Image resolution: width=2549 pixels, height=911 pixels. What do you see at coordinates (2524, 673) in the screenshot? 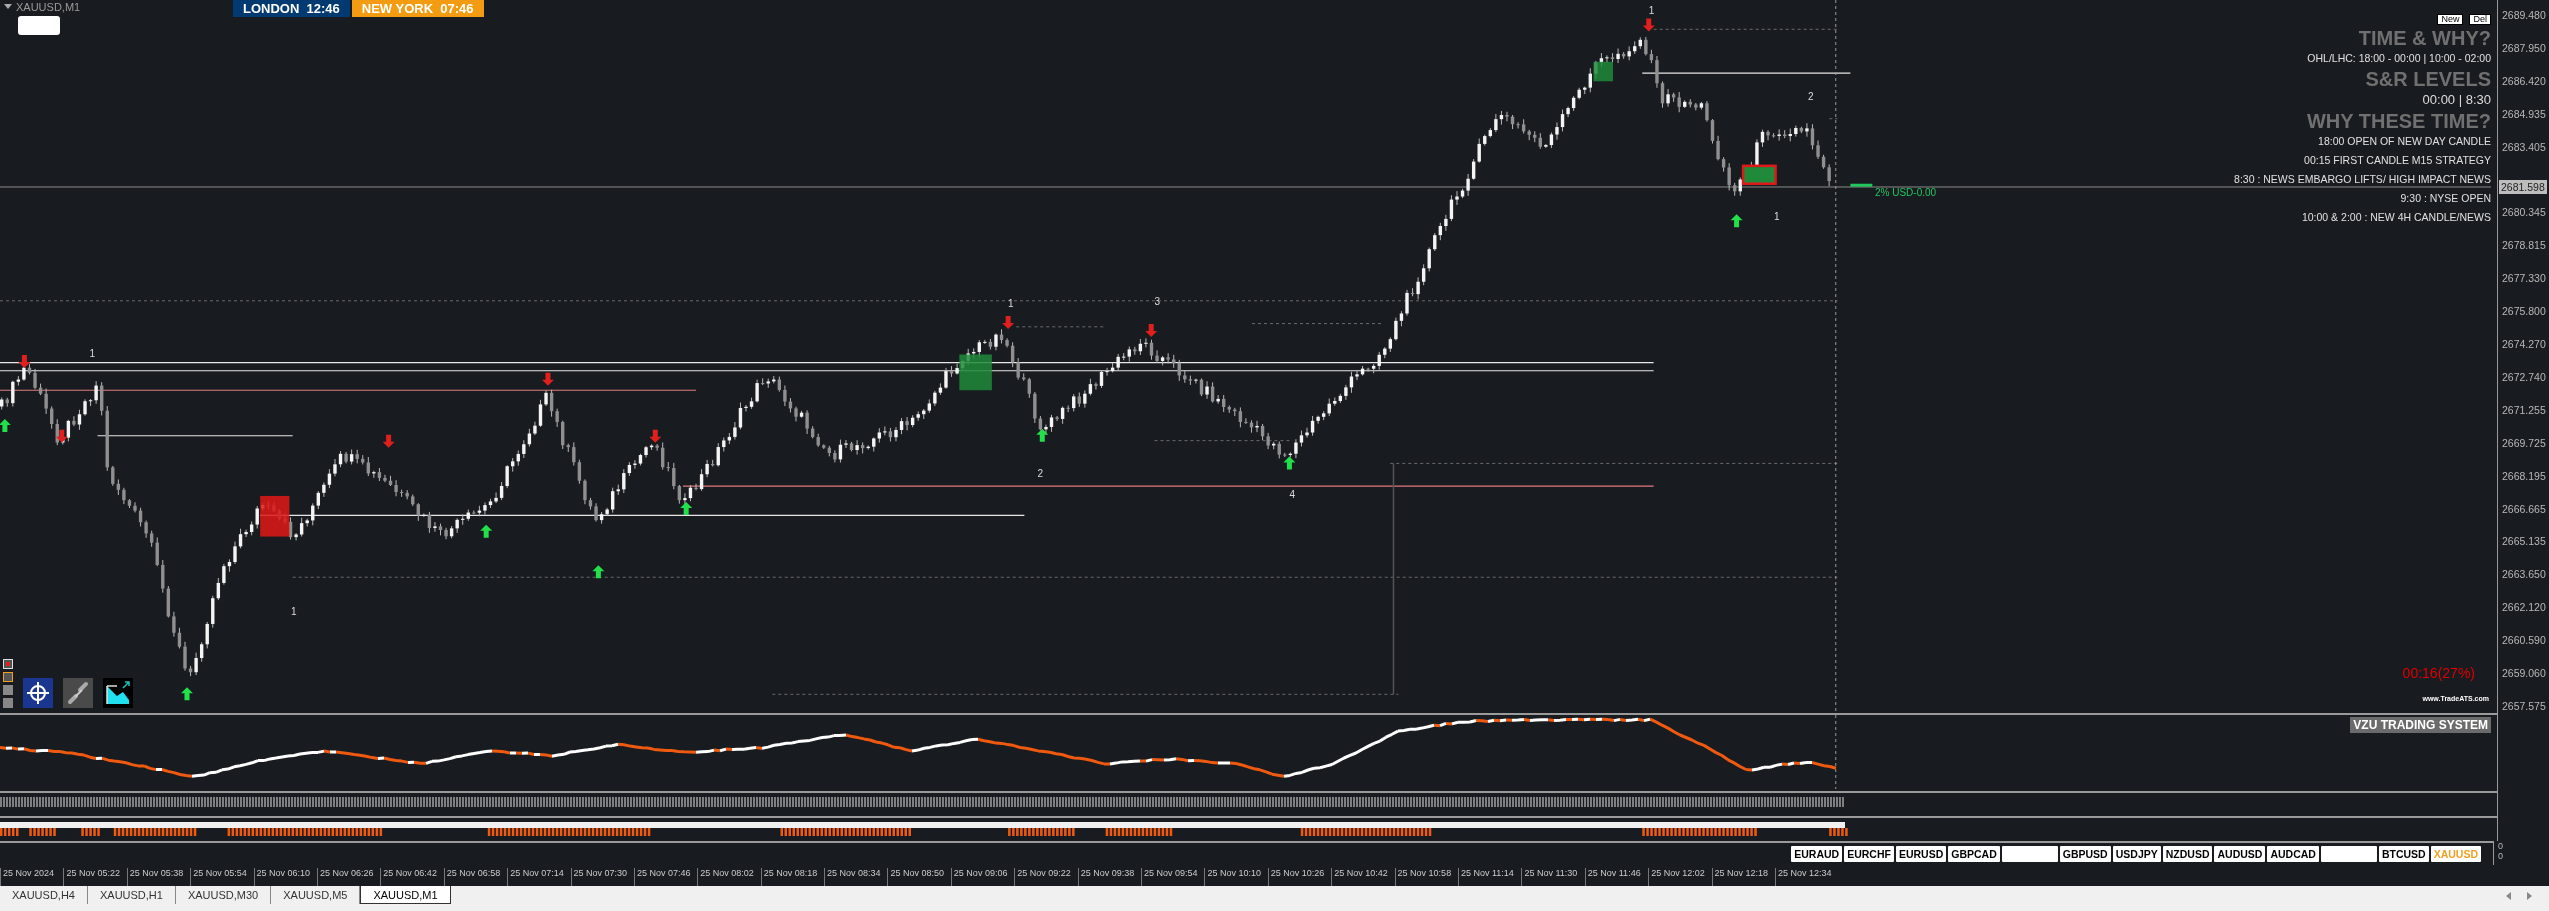
I see `price-tick: 2659.060` at bounding box center [2524, 673].